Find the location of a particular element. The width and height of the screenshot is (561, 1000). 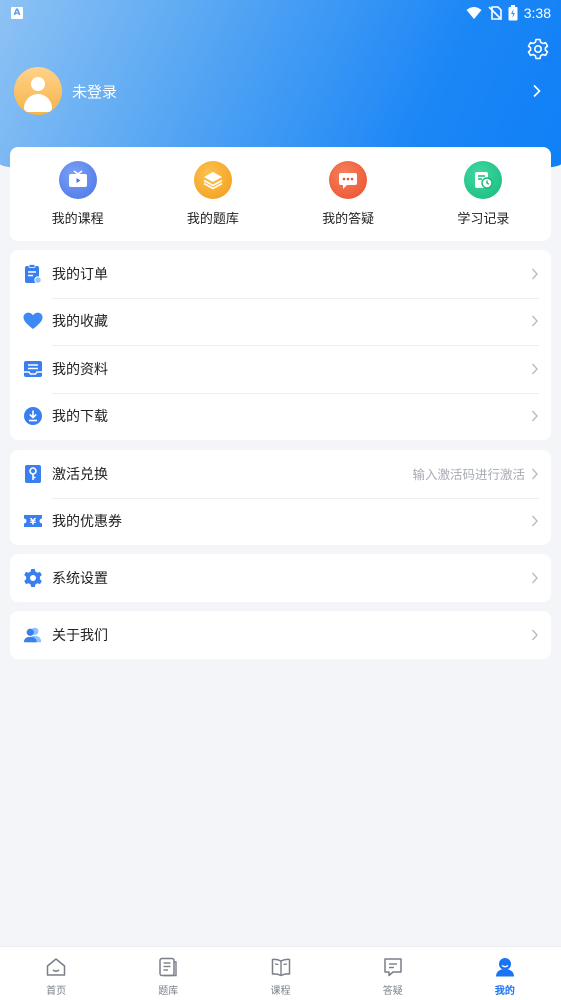

menu-group-about: 关于我们 is located at coordinates (280, 635).